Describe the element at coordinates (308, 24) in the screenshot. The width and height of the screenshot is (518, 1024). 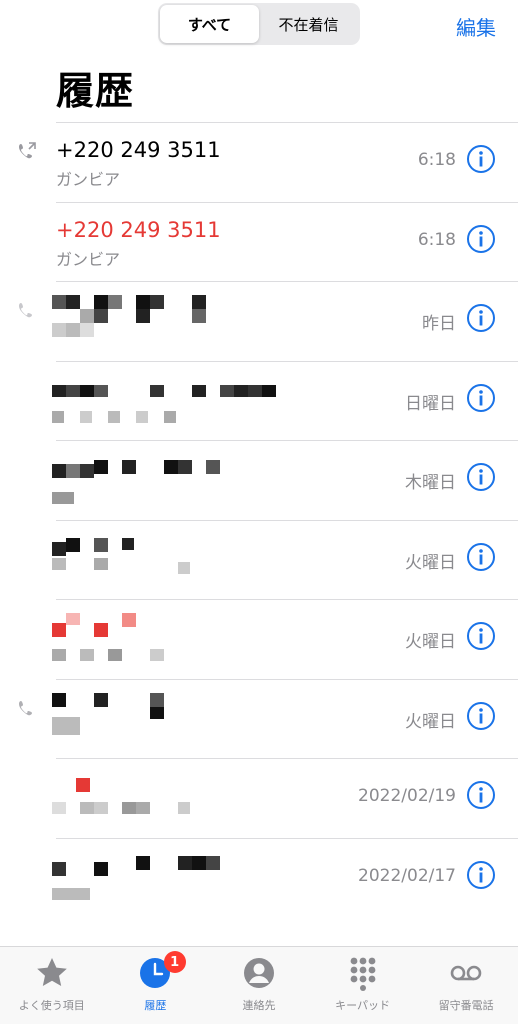
I see `segment-missed: 不在着信` at that location.